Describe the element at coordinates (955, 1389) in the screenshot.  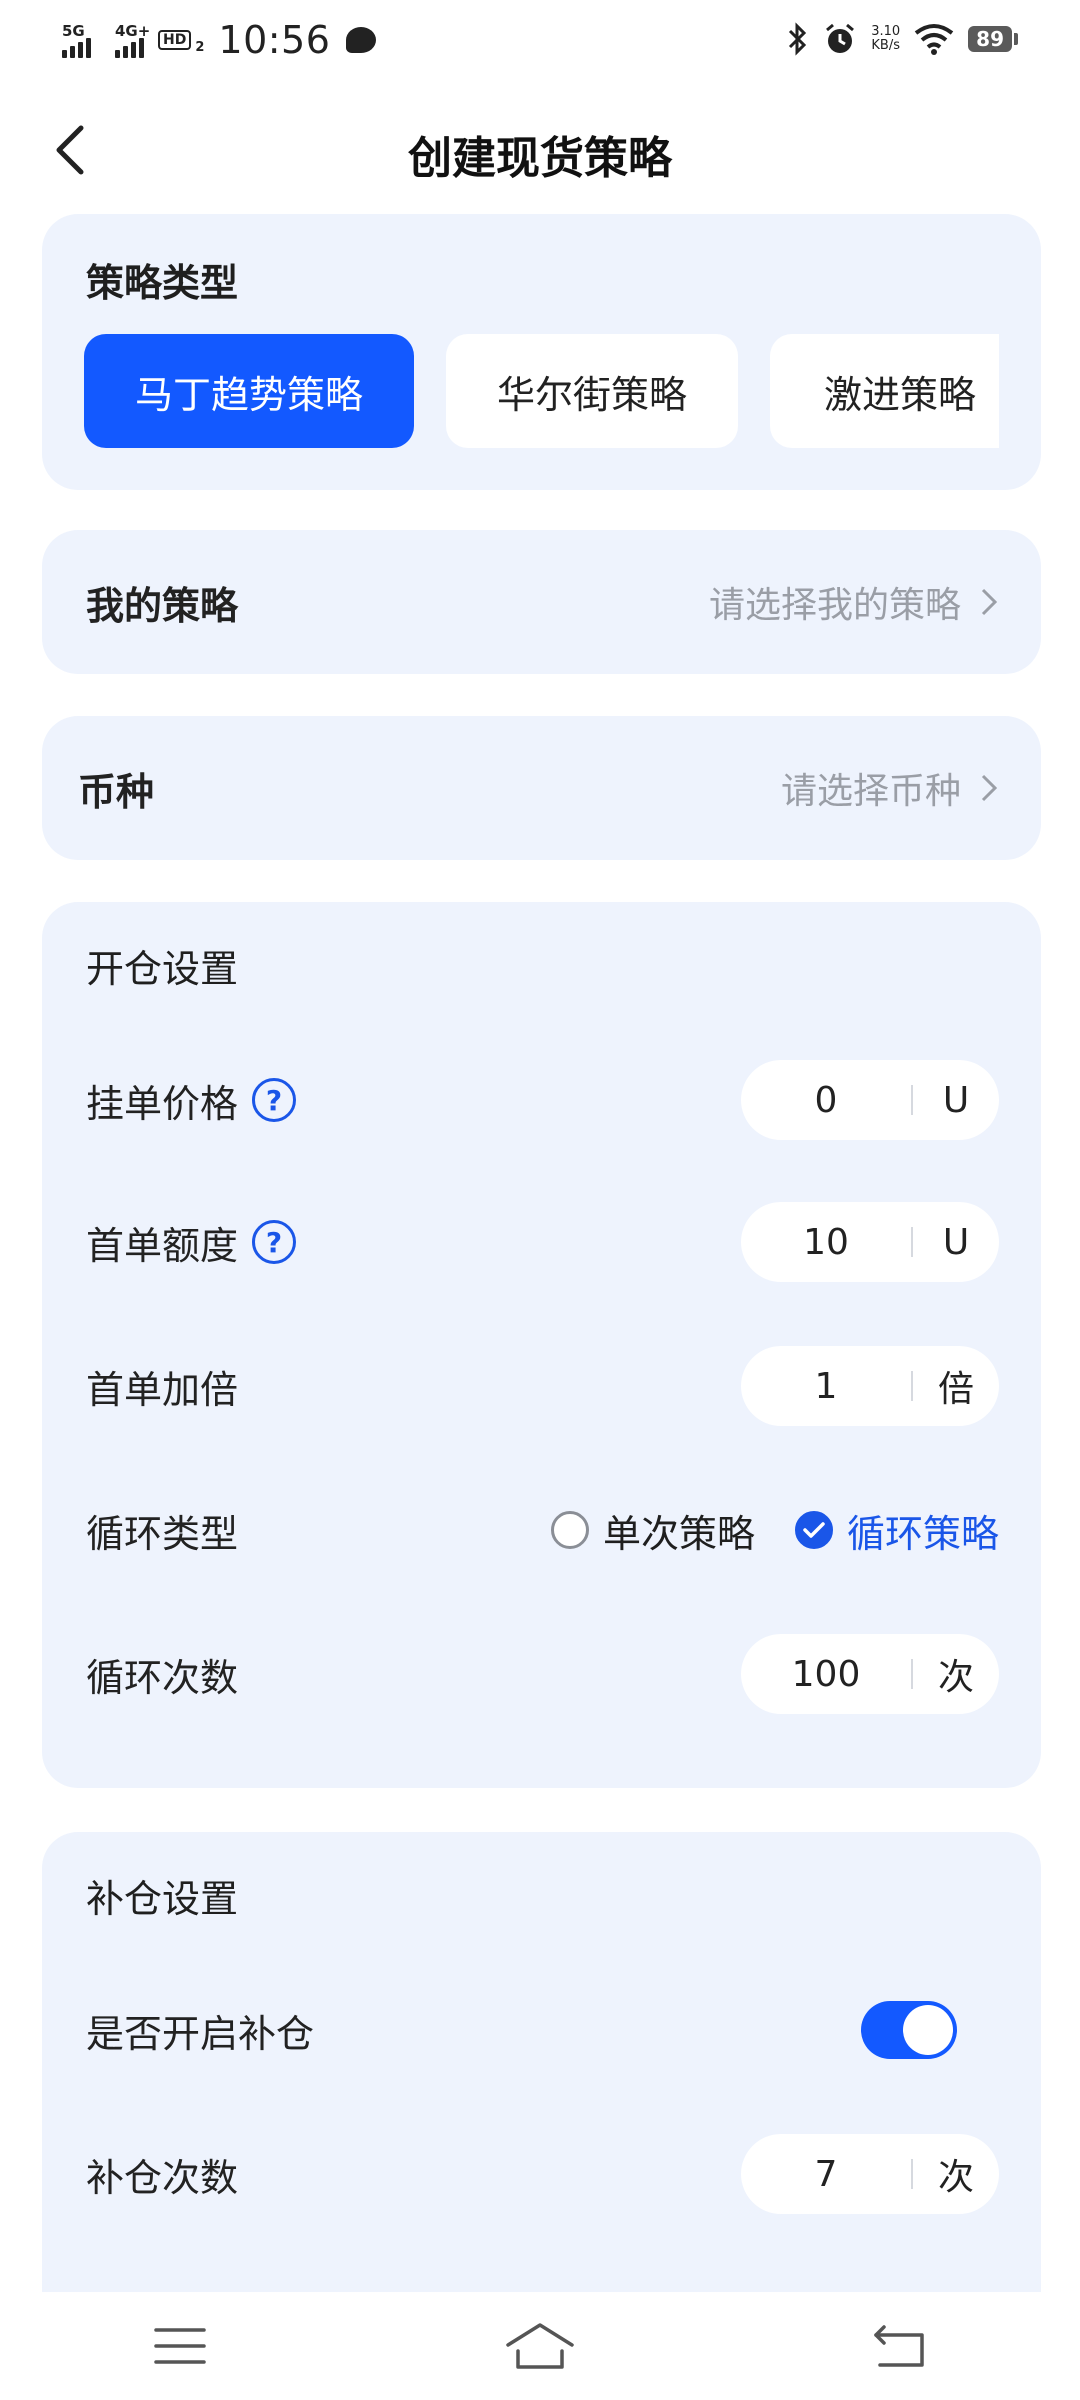
I see `first-multiplier-unit: 倍` at that location.